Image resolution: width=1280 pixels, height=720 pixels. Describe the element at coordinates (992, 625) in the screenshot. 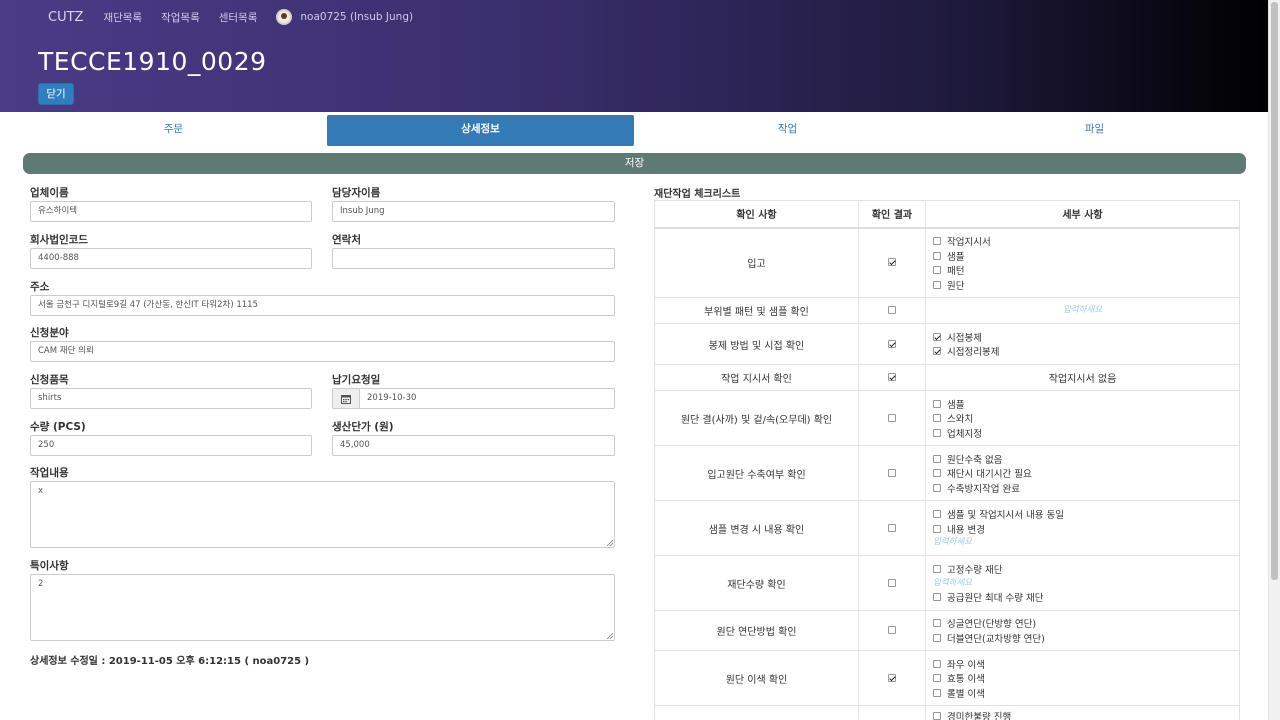

I see `option-label: 싱글연단(단방향 연단)` at that location.